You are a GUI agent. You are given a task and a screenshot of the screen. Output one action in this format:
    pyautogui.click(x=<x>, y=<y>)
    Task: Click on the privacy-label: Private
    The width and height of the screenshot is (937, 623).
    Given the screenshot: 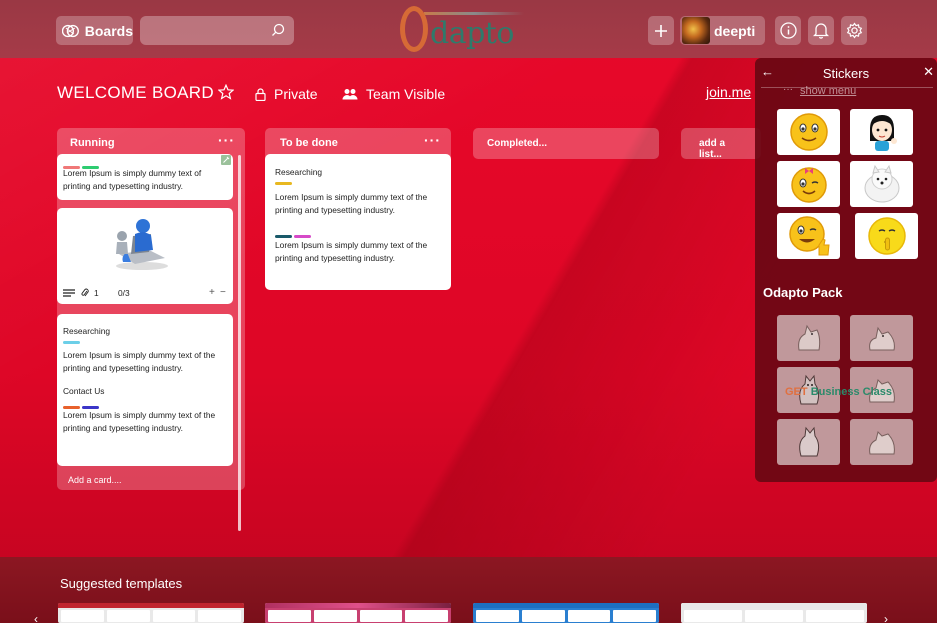 What is the action you would take?
    pyautogui.click(x=296, y=94)
    